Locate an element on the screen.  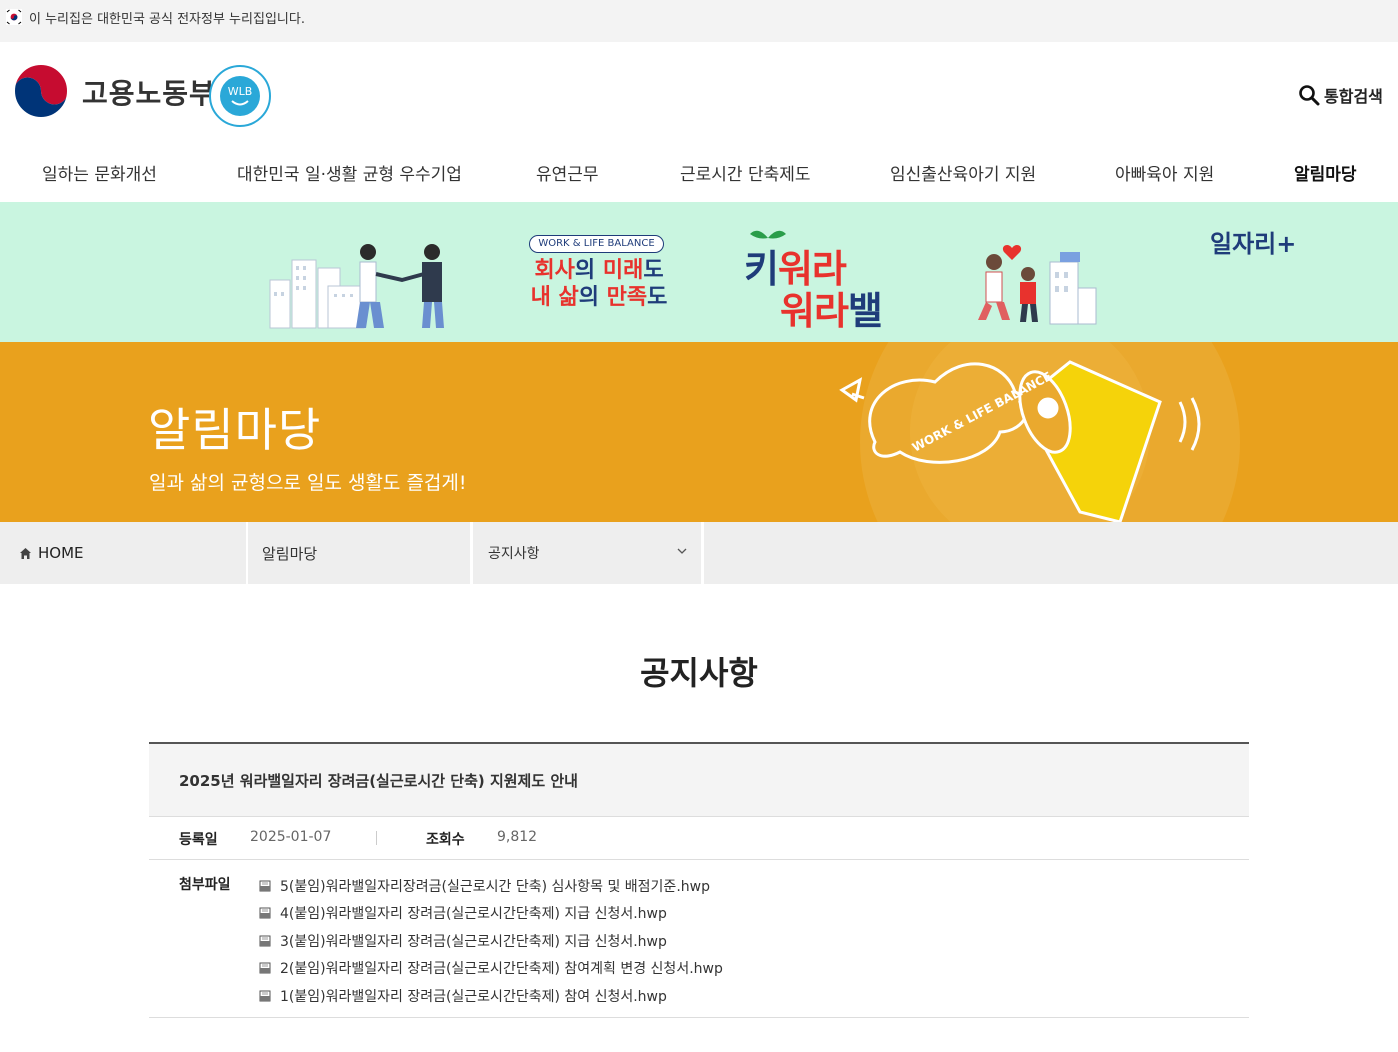
attachments-label: 첨부파일 is located at coordinates (205, 885).